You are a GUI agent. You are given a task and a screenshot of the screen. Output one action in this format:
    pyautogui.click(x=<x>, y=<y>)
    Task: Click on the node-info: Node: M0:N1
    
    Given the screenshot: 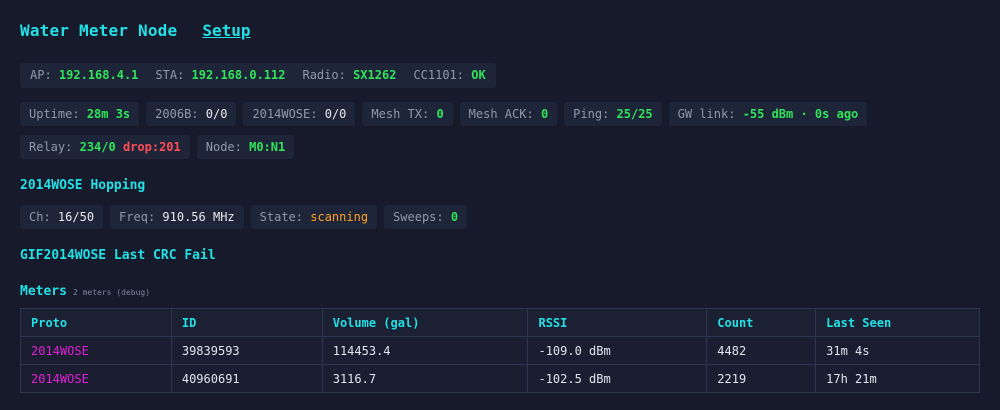 What is the action you would take?
    pyautogui.click(x=245, y=147)
    